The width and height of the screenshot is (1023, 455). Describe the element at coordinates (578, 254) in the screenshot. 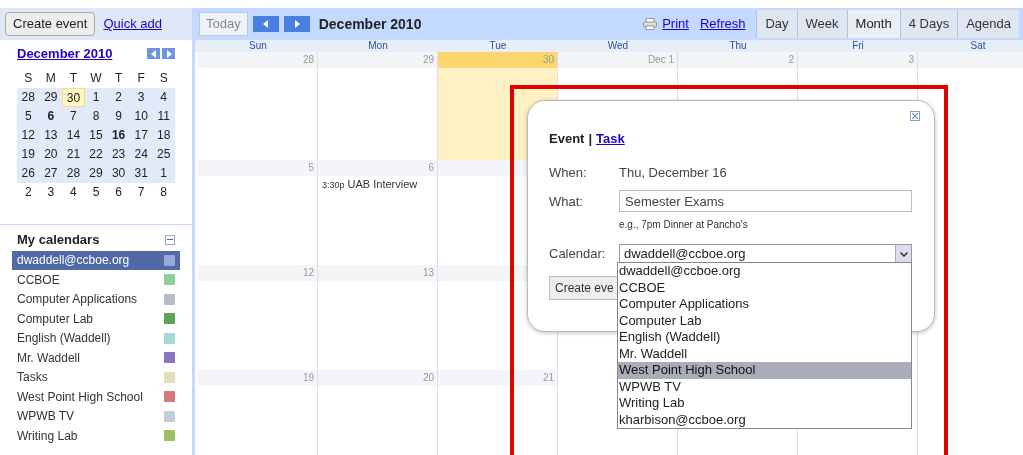

I see `calendar-label: Calendar:` at that location.